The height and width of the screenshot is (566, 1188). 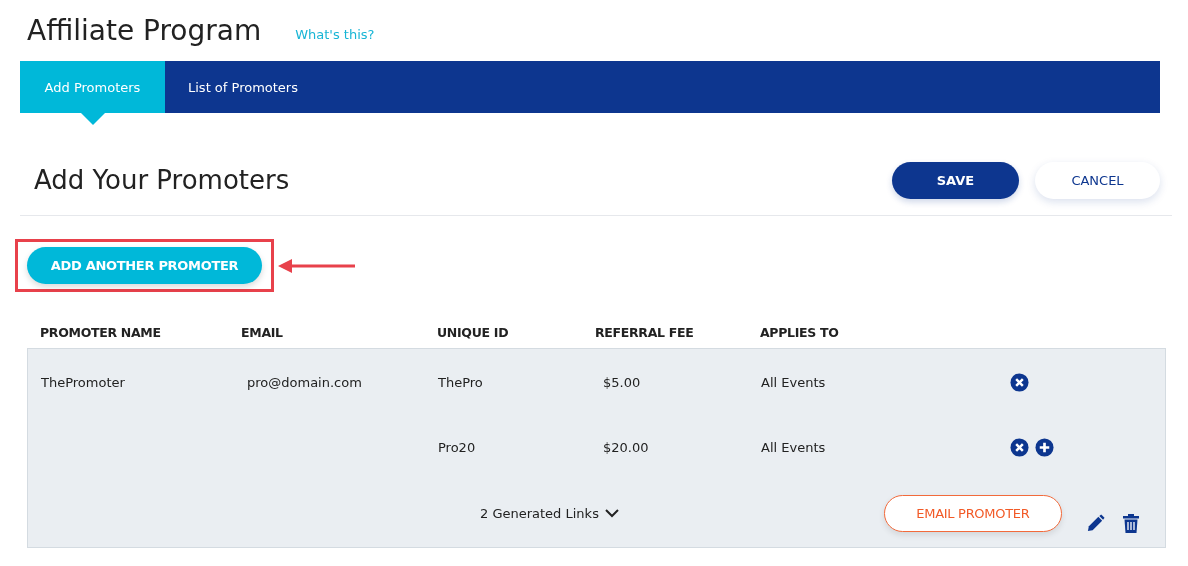 What do you see at coordinates (644, 332) in the screenshot?
I see `column-header: REFERRAL FEE` at bounding box center [644, 332].